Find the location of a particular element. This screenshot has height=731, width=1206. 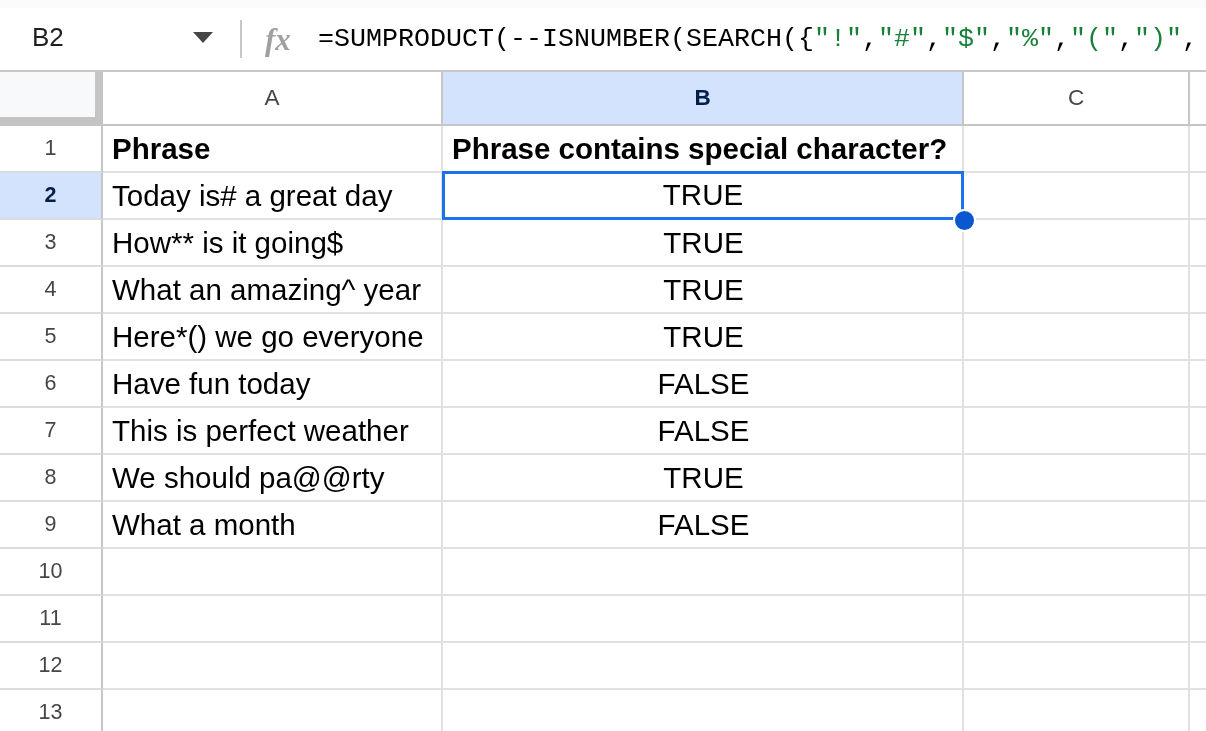

table-cell: How** is it going$ is located at coordinates (273, 243).